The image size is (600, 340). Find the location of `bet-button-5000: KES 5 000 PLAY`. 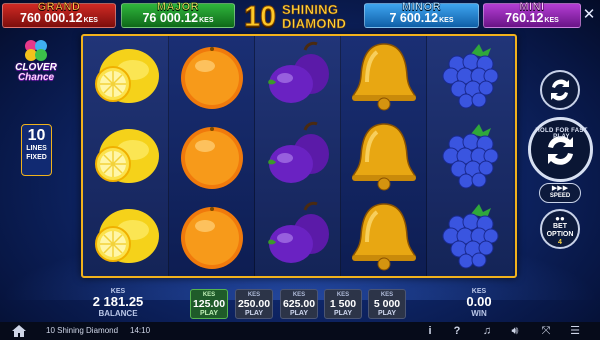

bet-button-5000: KES 5 000 PLAY is located at coordinates (387, 304).